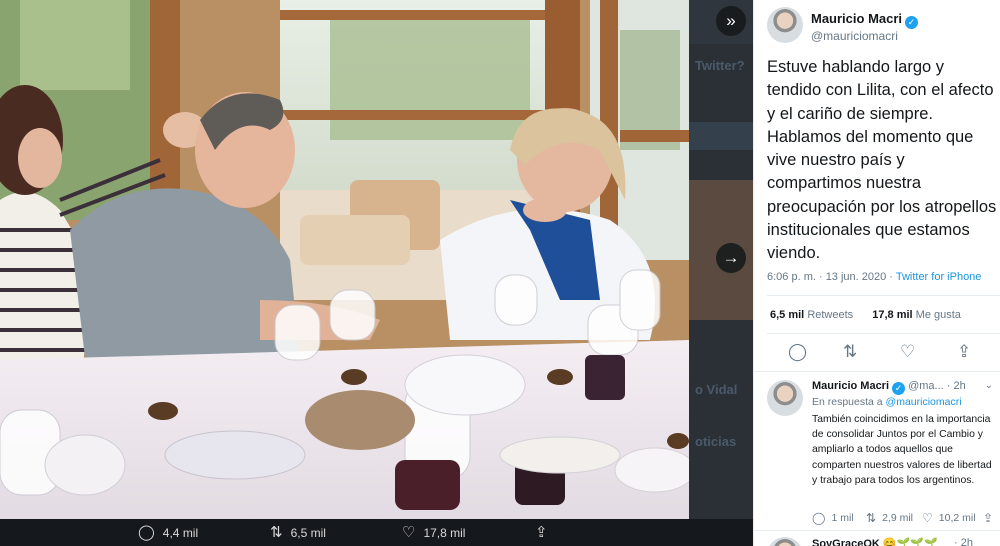 This screenshot has height=546, width=1000. What do you see at coordinates (308, 532) in the screenshot?
I see `retweet-count: 6,5 mil` at bounding box center [308, 532].